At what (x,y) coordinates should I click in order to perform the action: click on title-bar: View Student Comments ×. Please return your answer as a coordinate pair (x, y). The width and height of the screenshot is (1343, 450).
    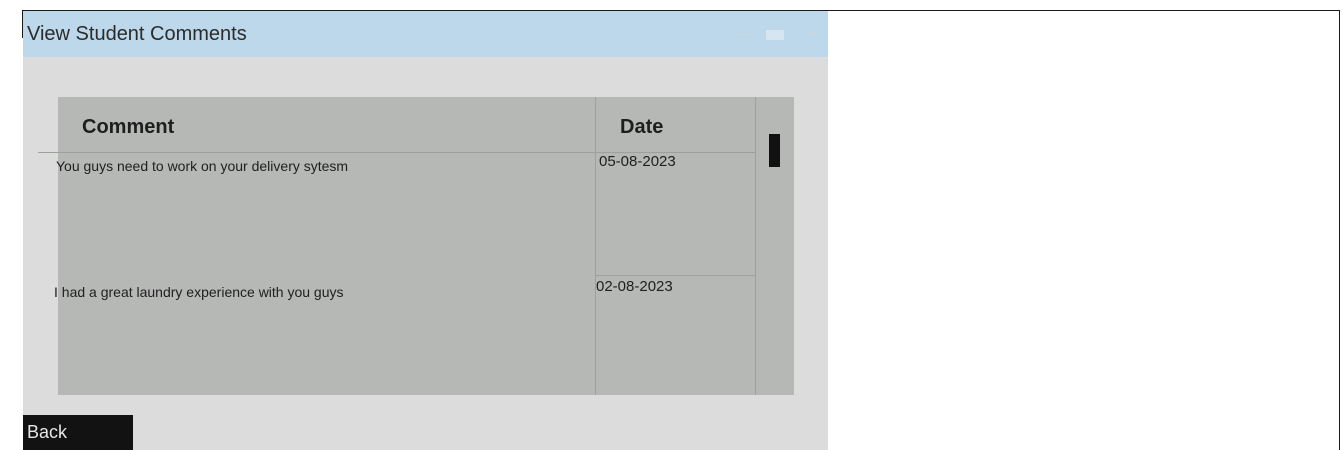
    Looking at the image, I should click on (425, 34).